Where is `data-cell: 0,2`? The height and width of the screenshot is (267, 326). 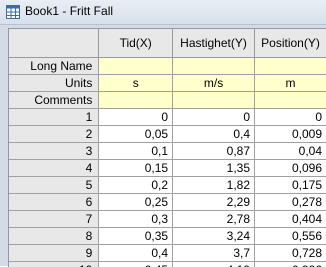
data-cell: 0,2 is located at coordinates (136, 184).